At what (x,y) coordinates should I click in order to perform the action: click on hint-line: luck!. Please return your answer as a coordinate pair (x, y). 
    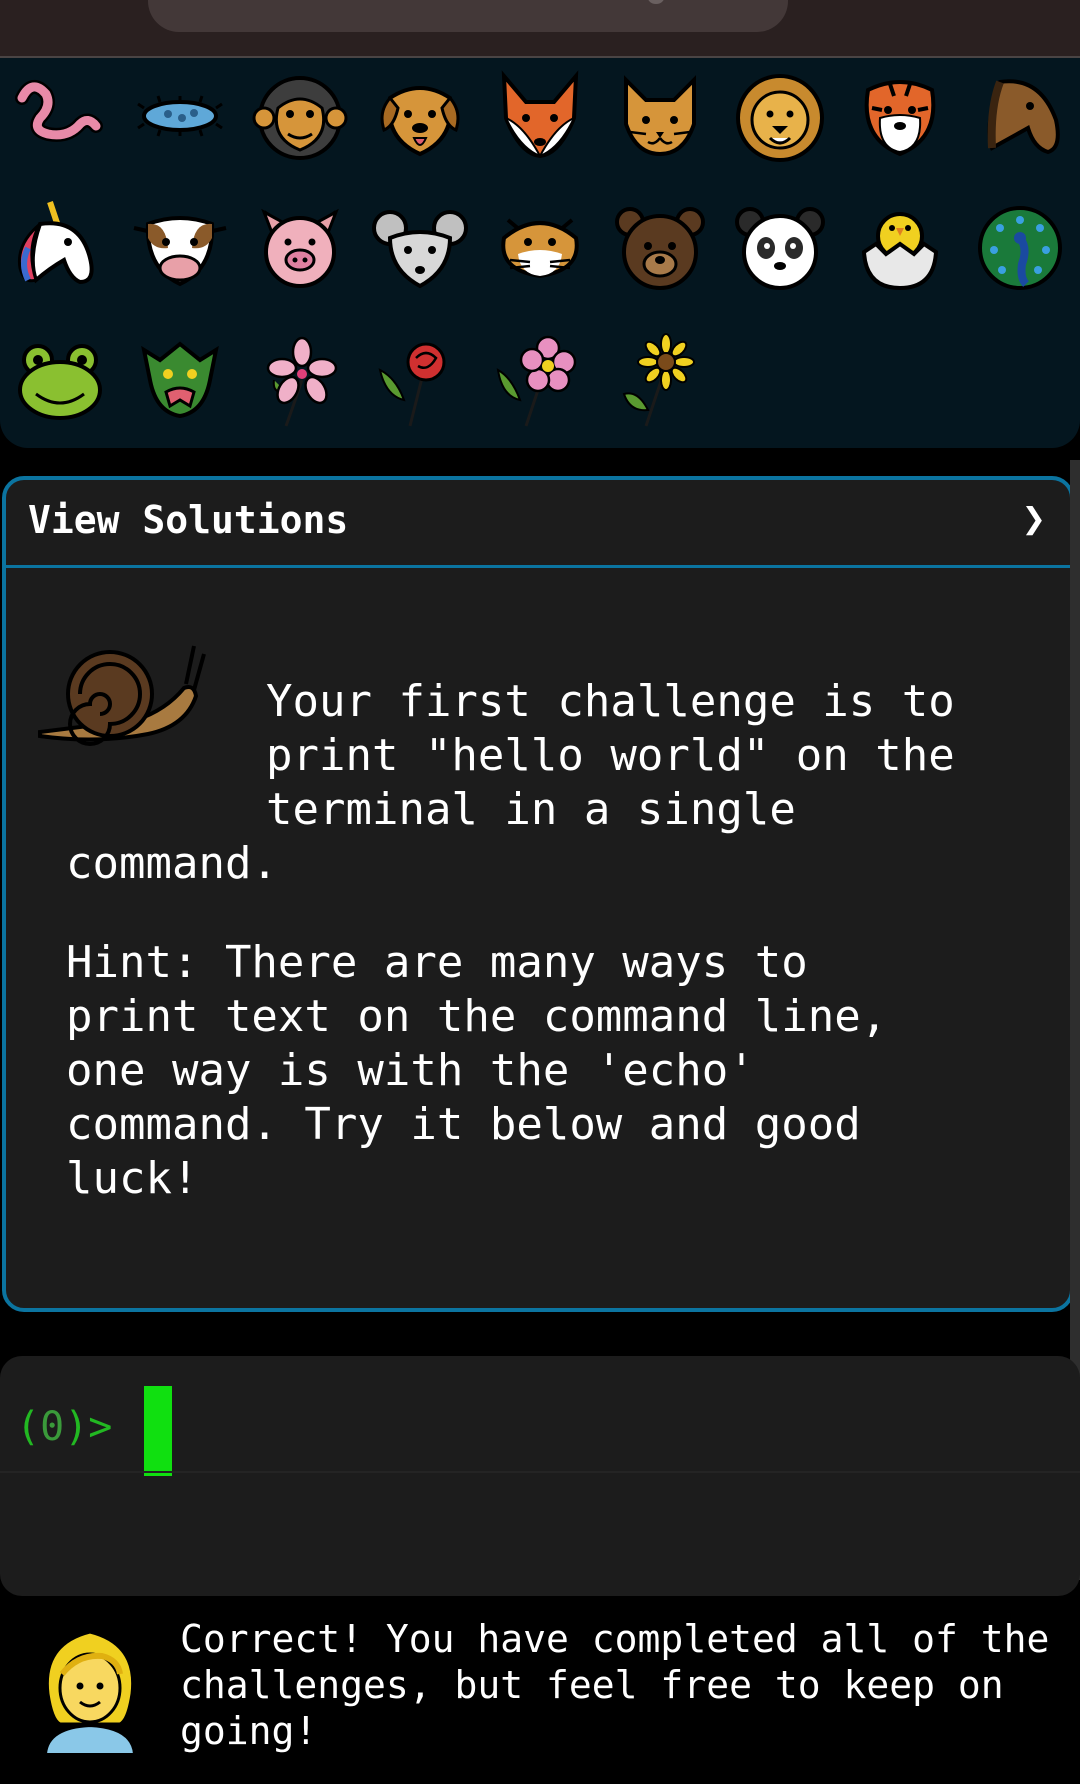
    Looking at the image, I should click on (132, 1178).